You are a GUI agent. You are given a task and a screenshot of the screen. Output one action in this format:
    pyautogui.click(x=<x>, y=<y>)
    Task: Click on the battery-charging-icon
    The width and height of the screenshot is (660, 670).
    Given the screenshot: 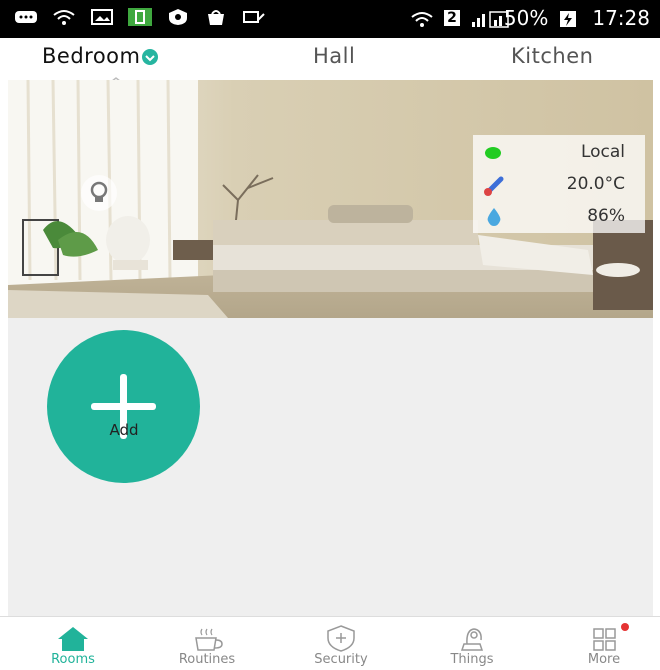 What is the action you would take?
    pyautogui.click(x=570, y=18)
    